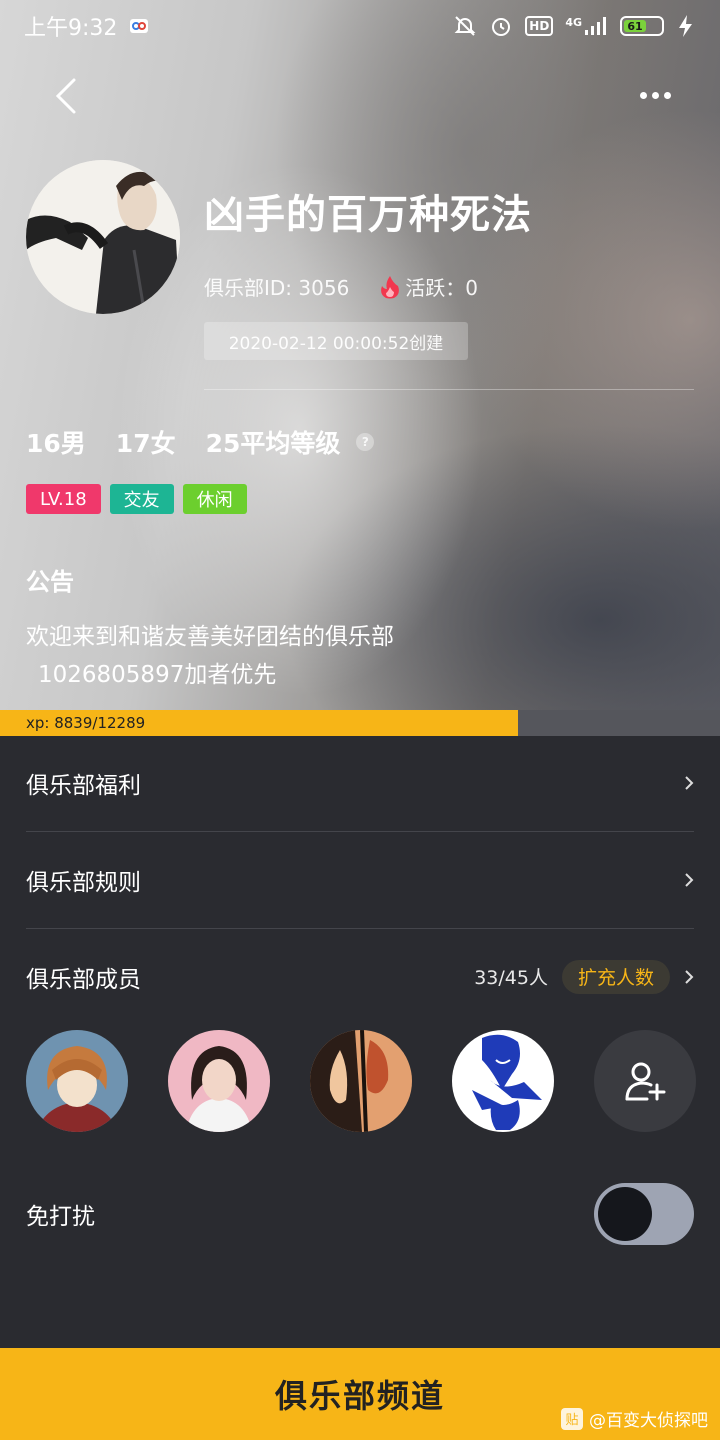 This screenshot has height=1440, width=720. What do you see at coordinates (60, 1217) in the screenshot?
I see `do-not-disturb-label: 免打扰` at bounding box center [60, 1217].